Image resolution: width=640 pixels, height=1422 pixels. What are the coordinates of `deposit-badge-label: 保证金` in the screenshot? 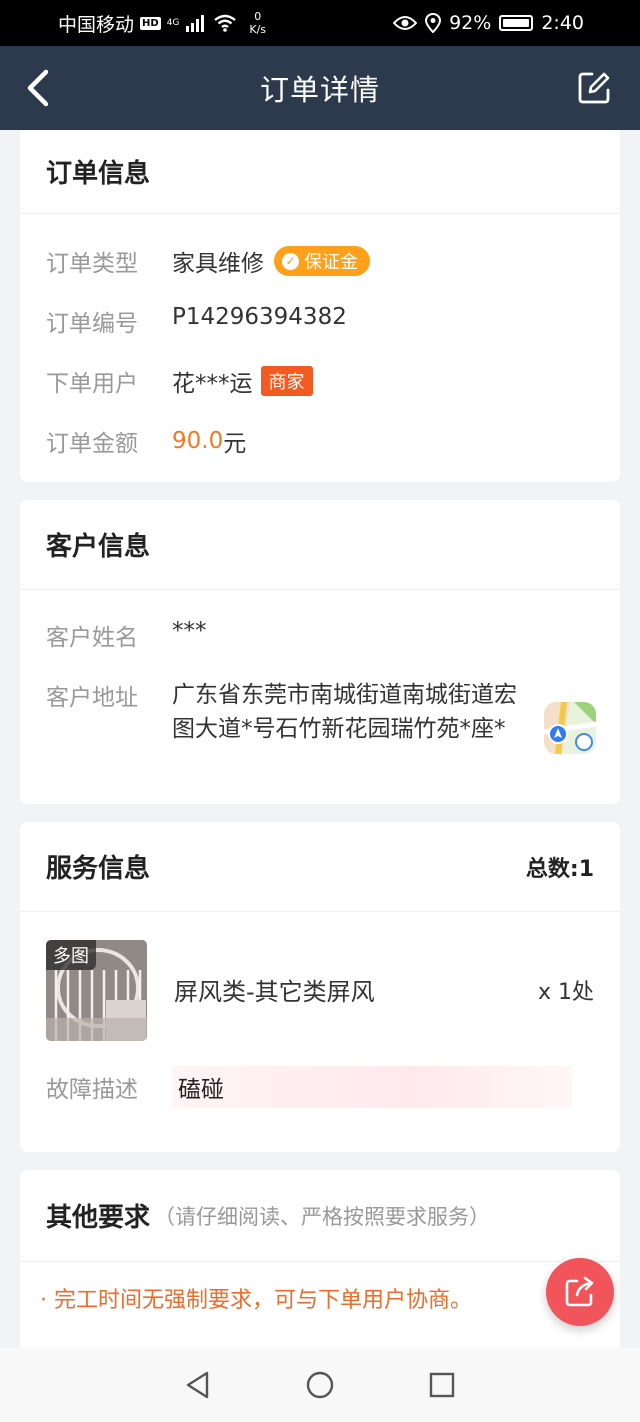 It's located at (331, 262).